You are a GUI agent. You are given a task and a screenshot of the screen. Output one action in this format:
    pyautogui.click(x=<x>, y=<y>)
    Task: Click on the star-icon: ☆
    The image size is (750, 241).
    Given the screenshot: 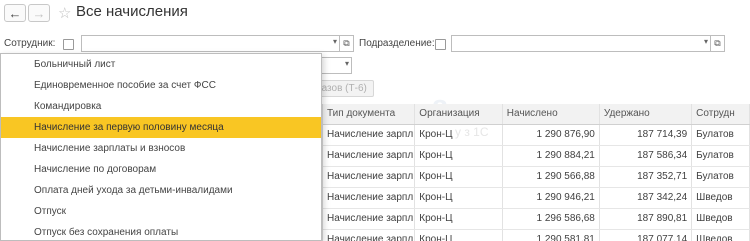 What is the action you would take?
    pyautogui.click(x=64, y=13)
    